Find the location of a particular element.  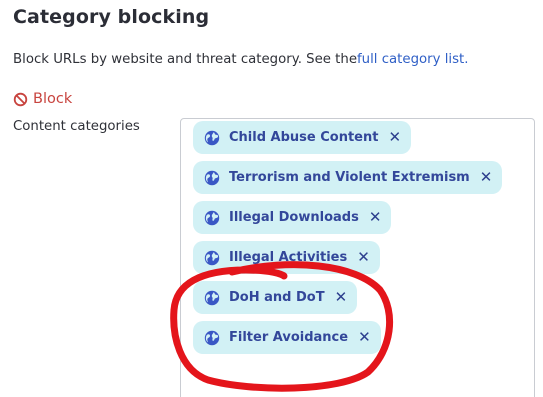

category-chip-label: Filter Avoidance is located at coordinates (289, 337).